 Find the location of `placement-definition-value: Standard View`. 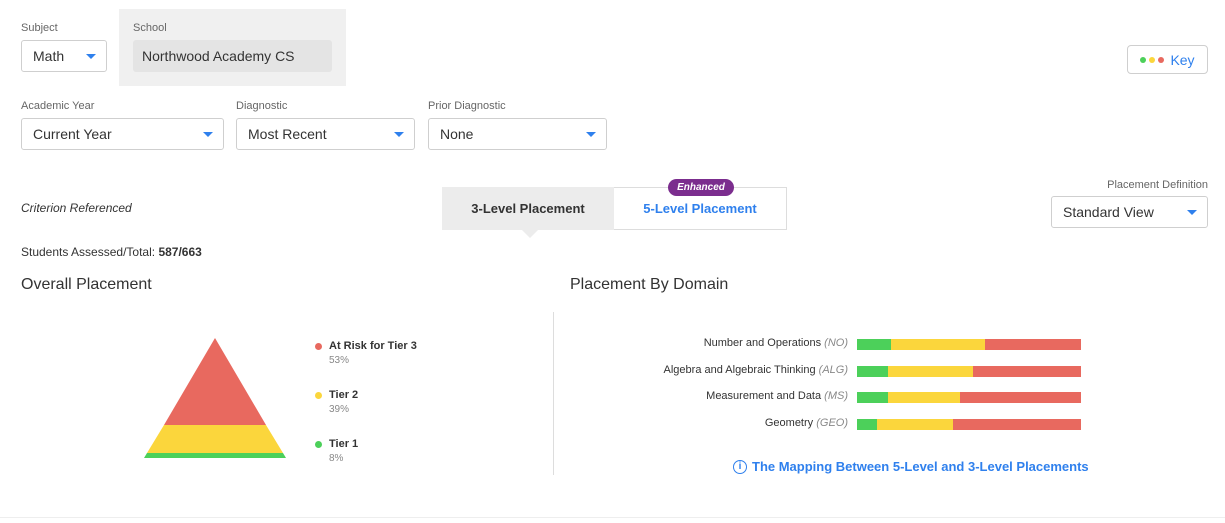

placement-definition-value: Standard View is located at coordinates (1108, 212).